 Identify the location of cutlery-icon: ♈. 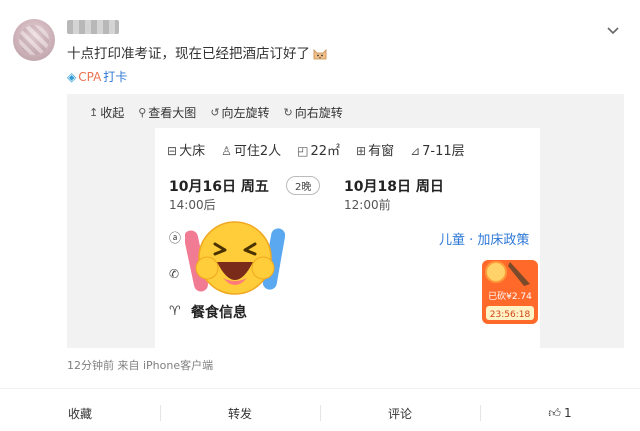
(175, 311).